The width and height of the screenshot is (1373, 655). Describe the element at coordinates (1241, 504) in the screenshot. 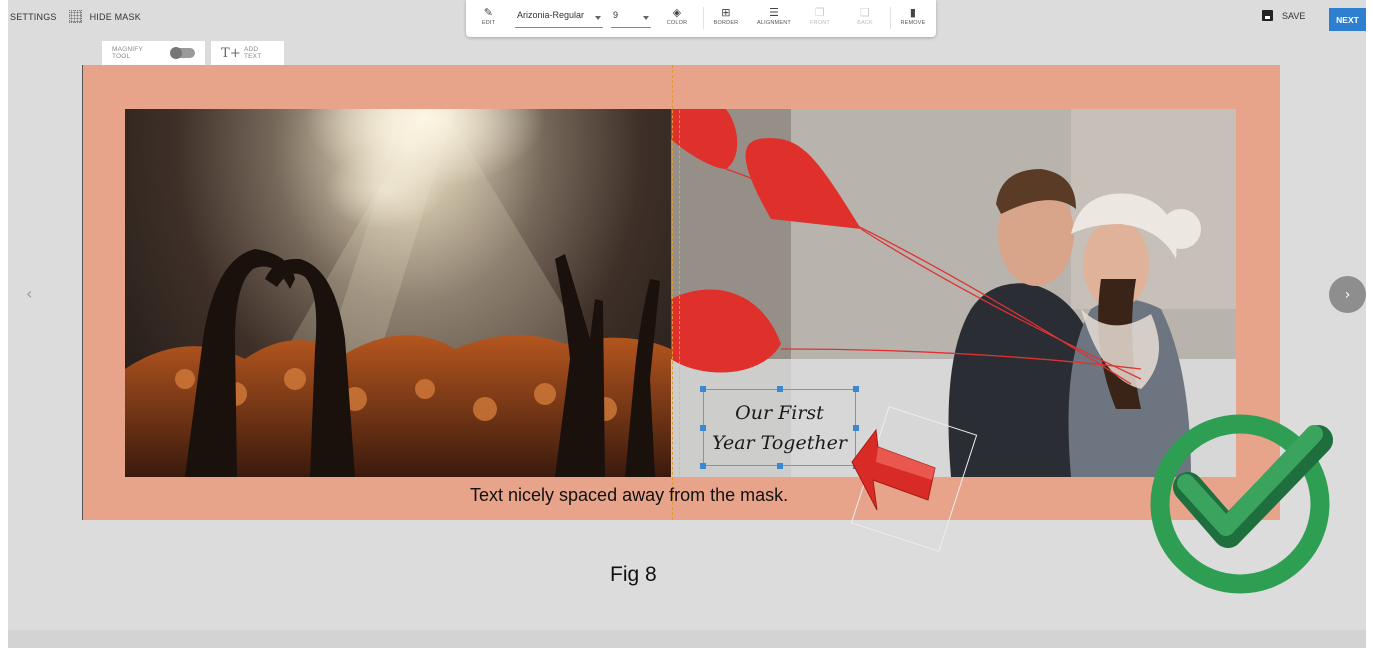

I see `green-checkmark-icon` at that location.